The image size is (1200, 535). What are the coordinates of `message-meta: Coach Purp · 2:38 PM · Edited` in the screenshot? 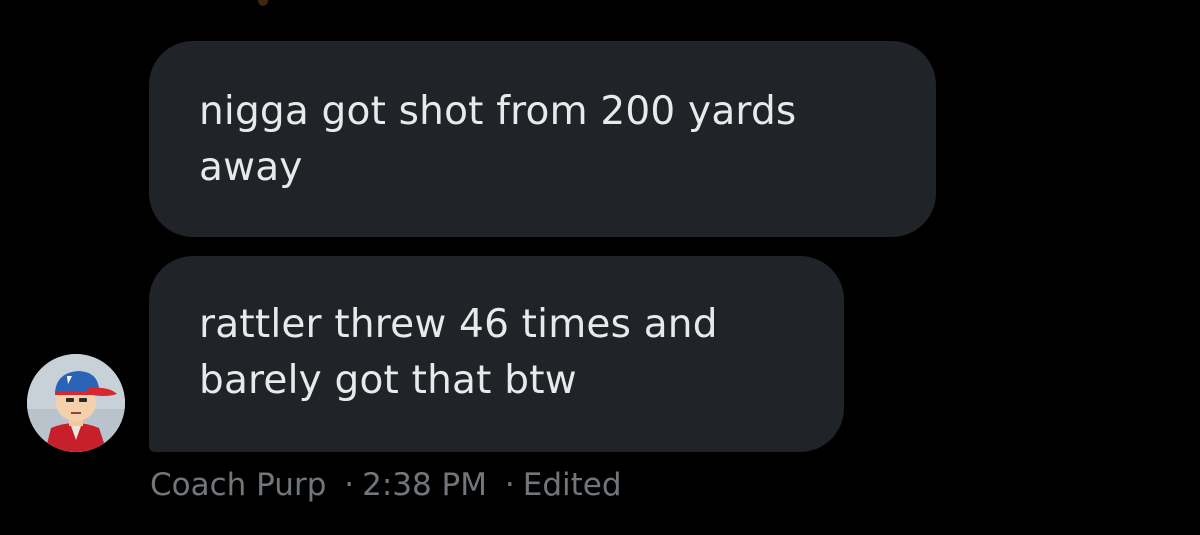 It's located at (386, 485).